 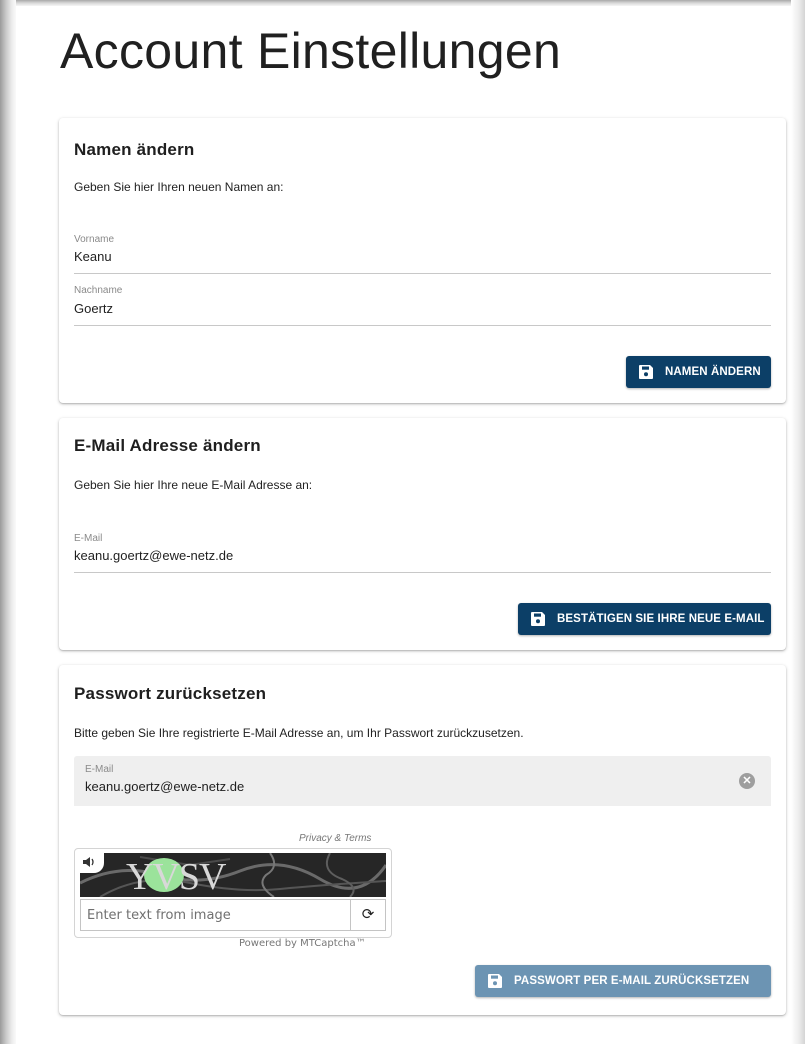 I want to click on lastname-underline, so click(x=422, y=325).